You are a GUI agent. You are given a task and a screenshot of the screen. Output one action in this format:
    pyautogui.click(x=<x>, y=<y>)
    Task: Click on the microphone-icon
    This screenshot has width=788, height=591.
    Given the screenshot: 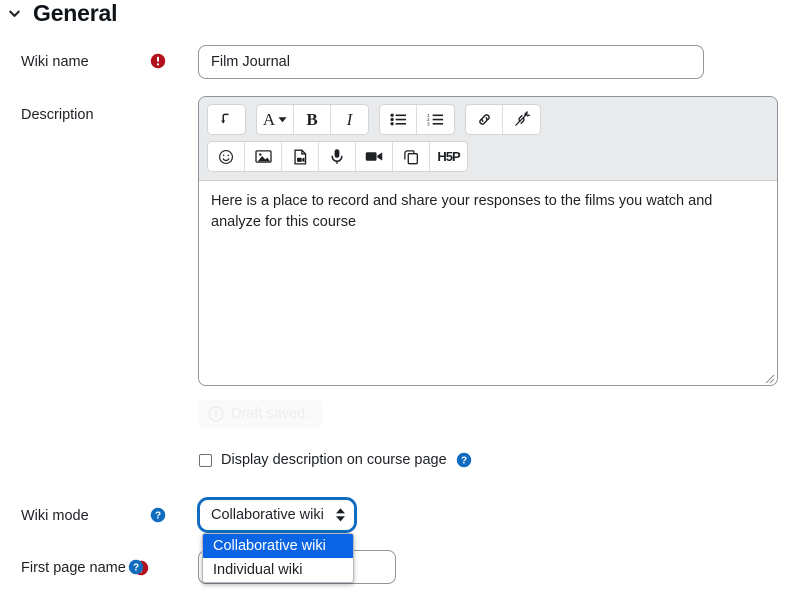 What is the action you would take?
    pyautogui.click(x=337, y=156)
    